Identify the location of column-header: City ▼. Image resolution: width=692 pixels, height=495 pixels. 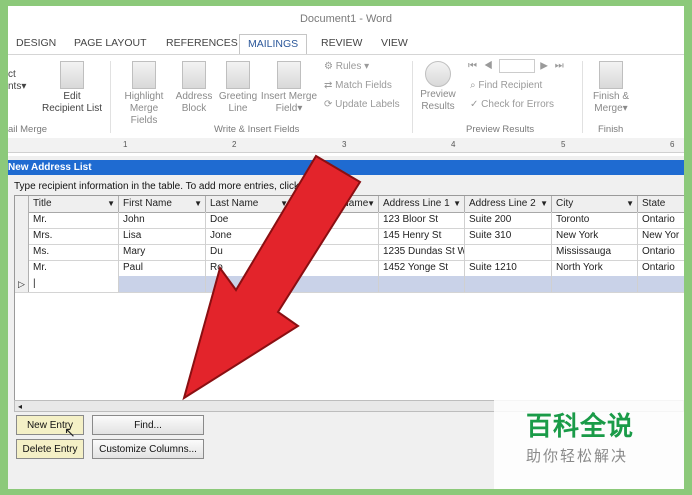
(595, 204).